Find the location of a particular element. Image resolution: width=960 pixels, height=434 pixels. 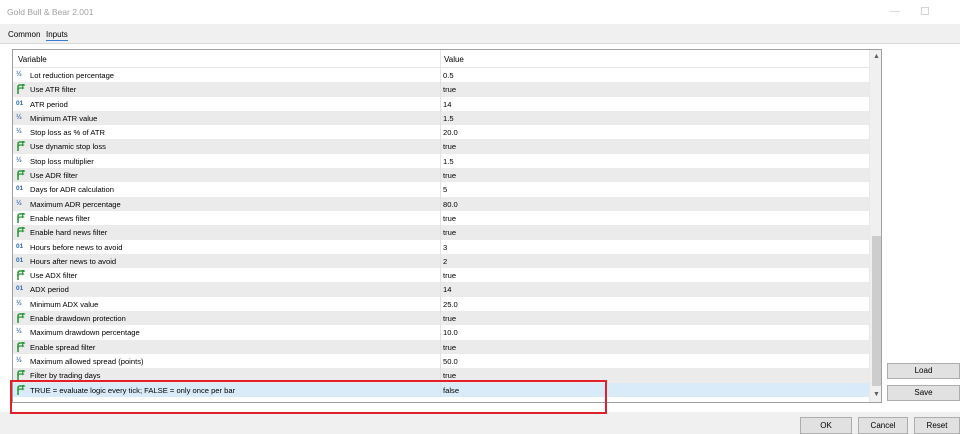

table-row: 01 Hours after news to avoid 2 is located at coordinates (441, 261).